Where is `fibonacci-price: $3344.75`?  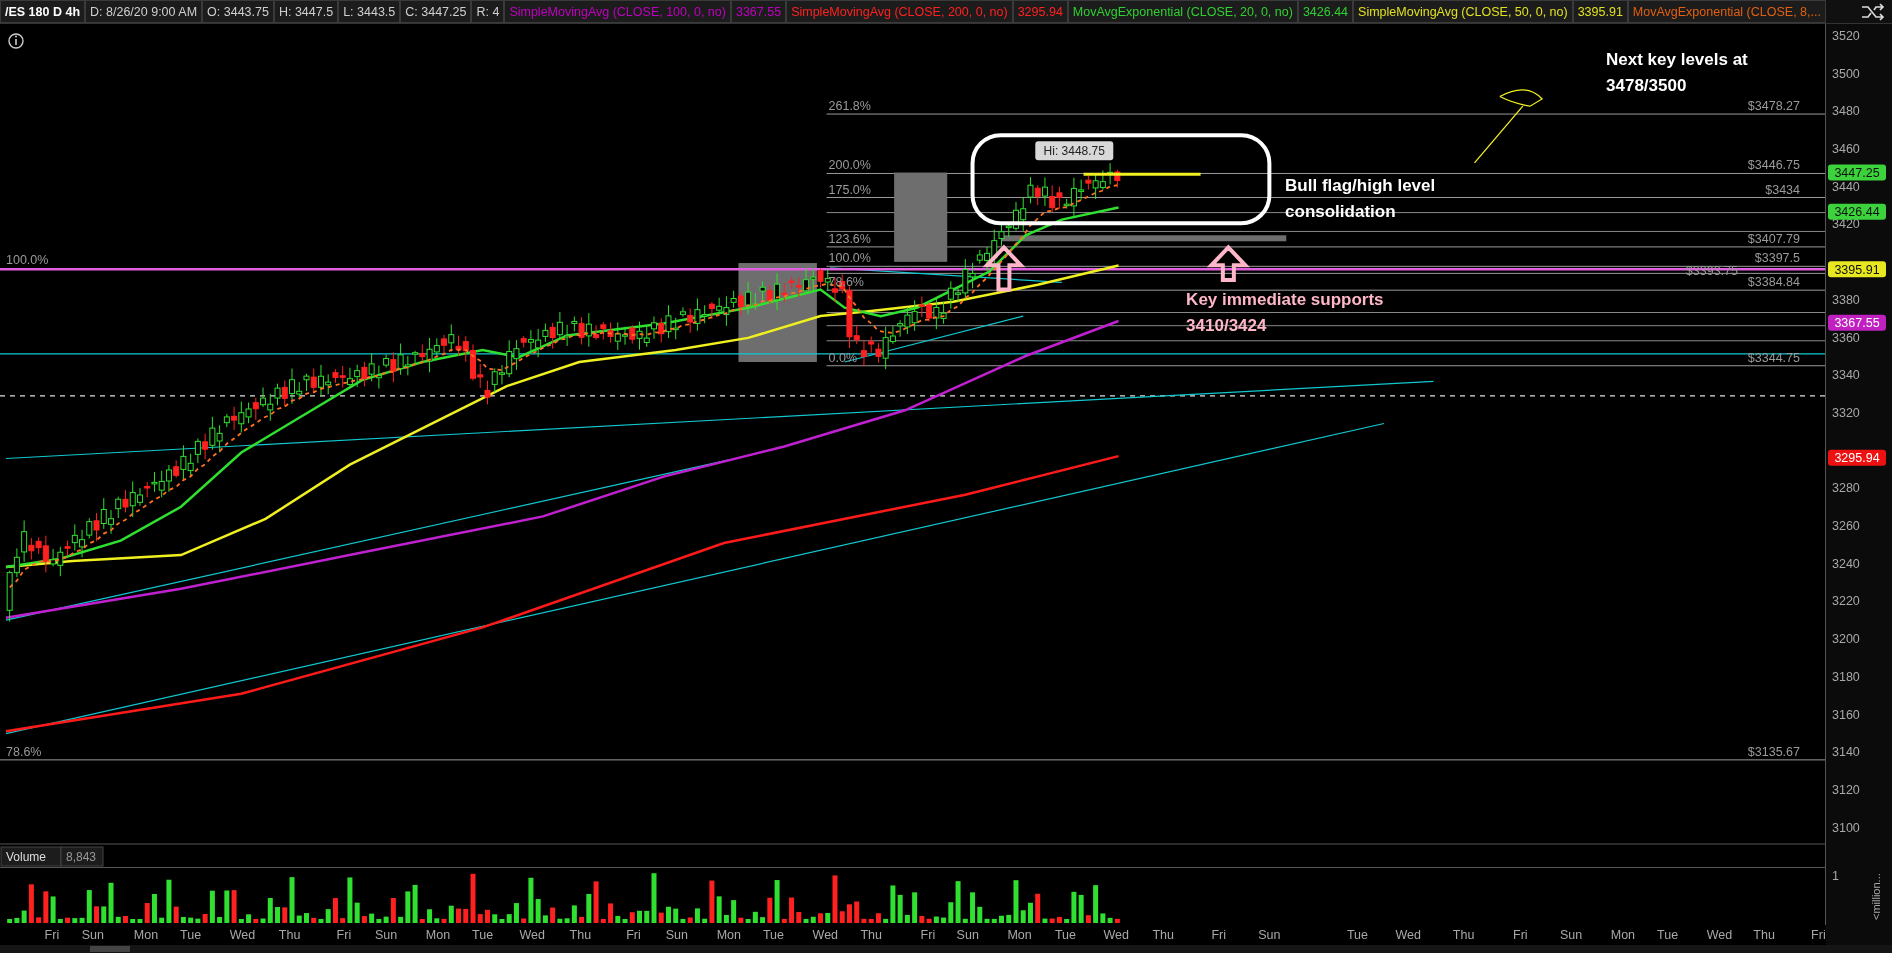
fibonacci-price: $3344.75 is located at coordinates (1773, 357).